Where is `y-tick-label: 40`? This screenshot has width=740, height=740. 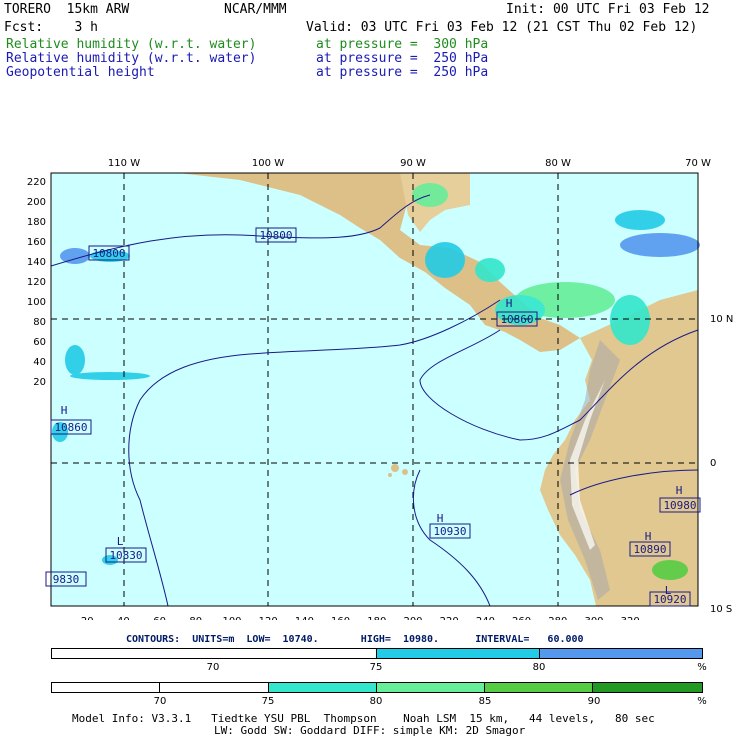
y-tick-label: 40 is located at coordinates (39, 362).